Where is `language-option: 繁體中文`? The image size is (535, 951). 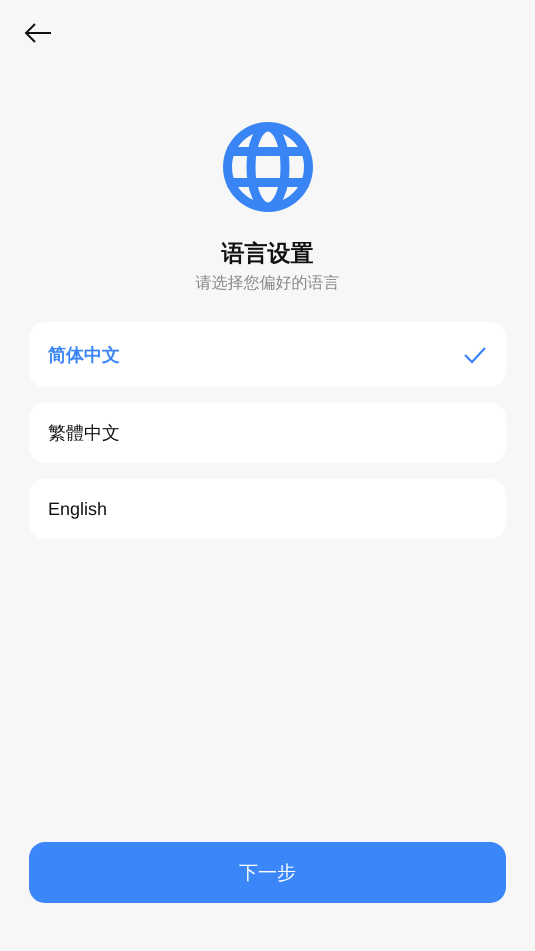
language-option: 繁體中文 is located at coordinates (267, 433).